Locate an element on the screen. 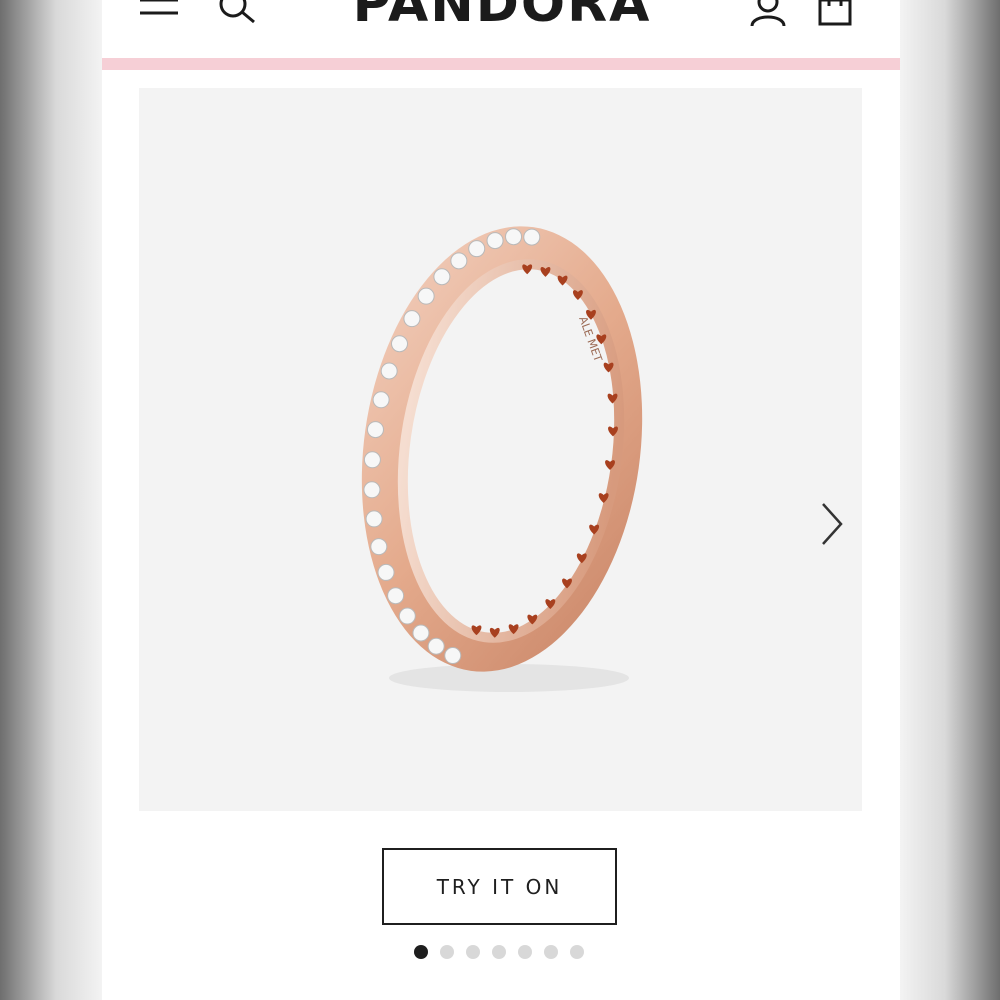  background-right is located at coordinates (950, 500).